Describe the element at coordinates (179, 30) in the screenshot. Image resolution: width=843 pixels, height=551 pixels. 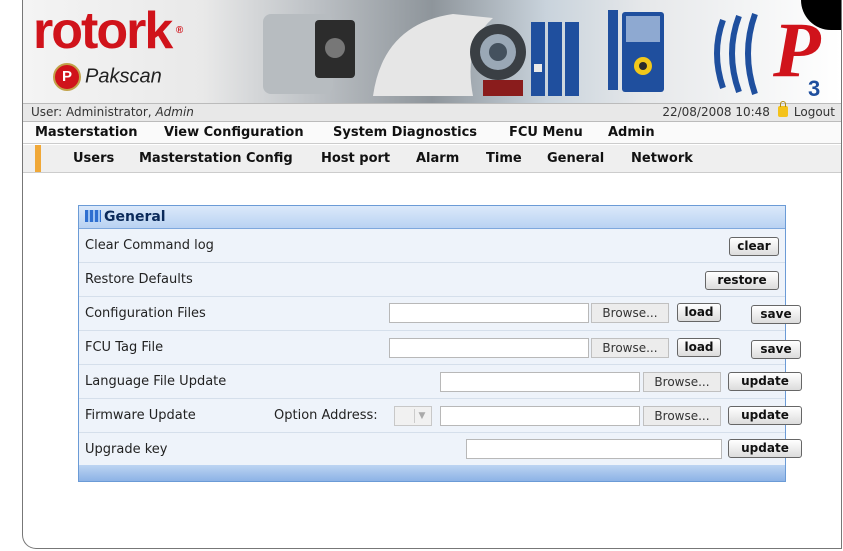
I see `registered-mark: ®` at that location.